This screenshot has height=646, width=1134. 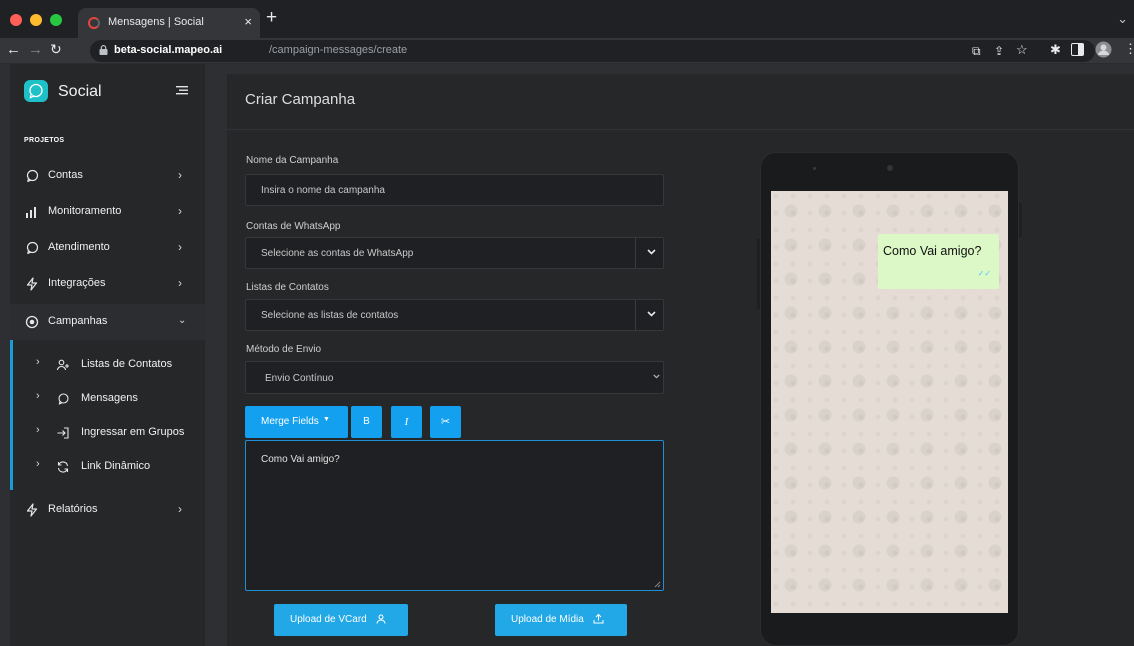 What do you see at coordinates (1122, 19) in the screenshot?
I see `tab-search-chevron-icon: ⌄` at bounding box center [1122, 19].